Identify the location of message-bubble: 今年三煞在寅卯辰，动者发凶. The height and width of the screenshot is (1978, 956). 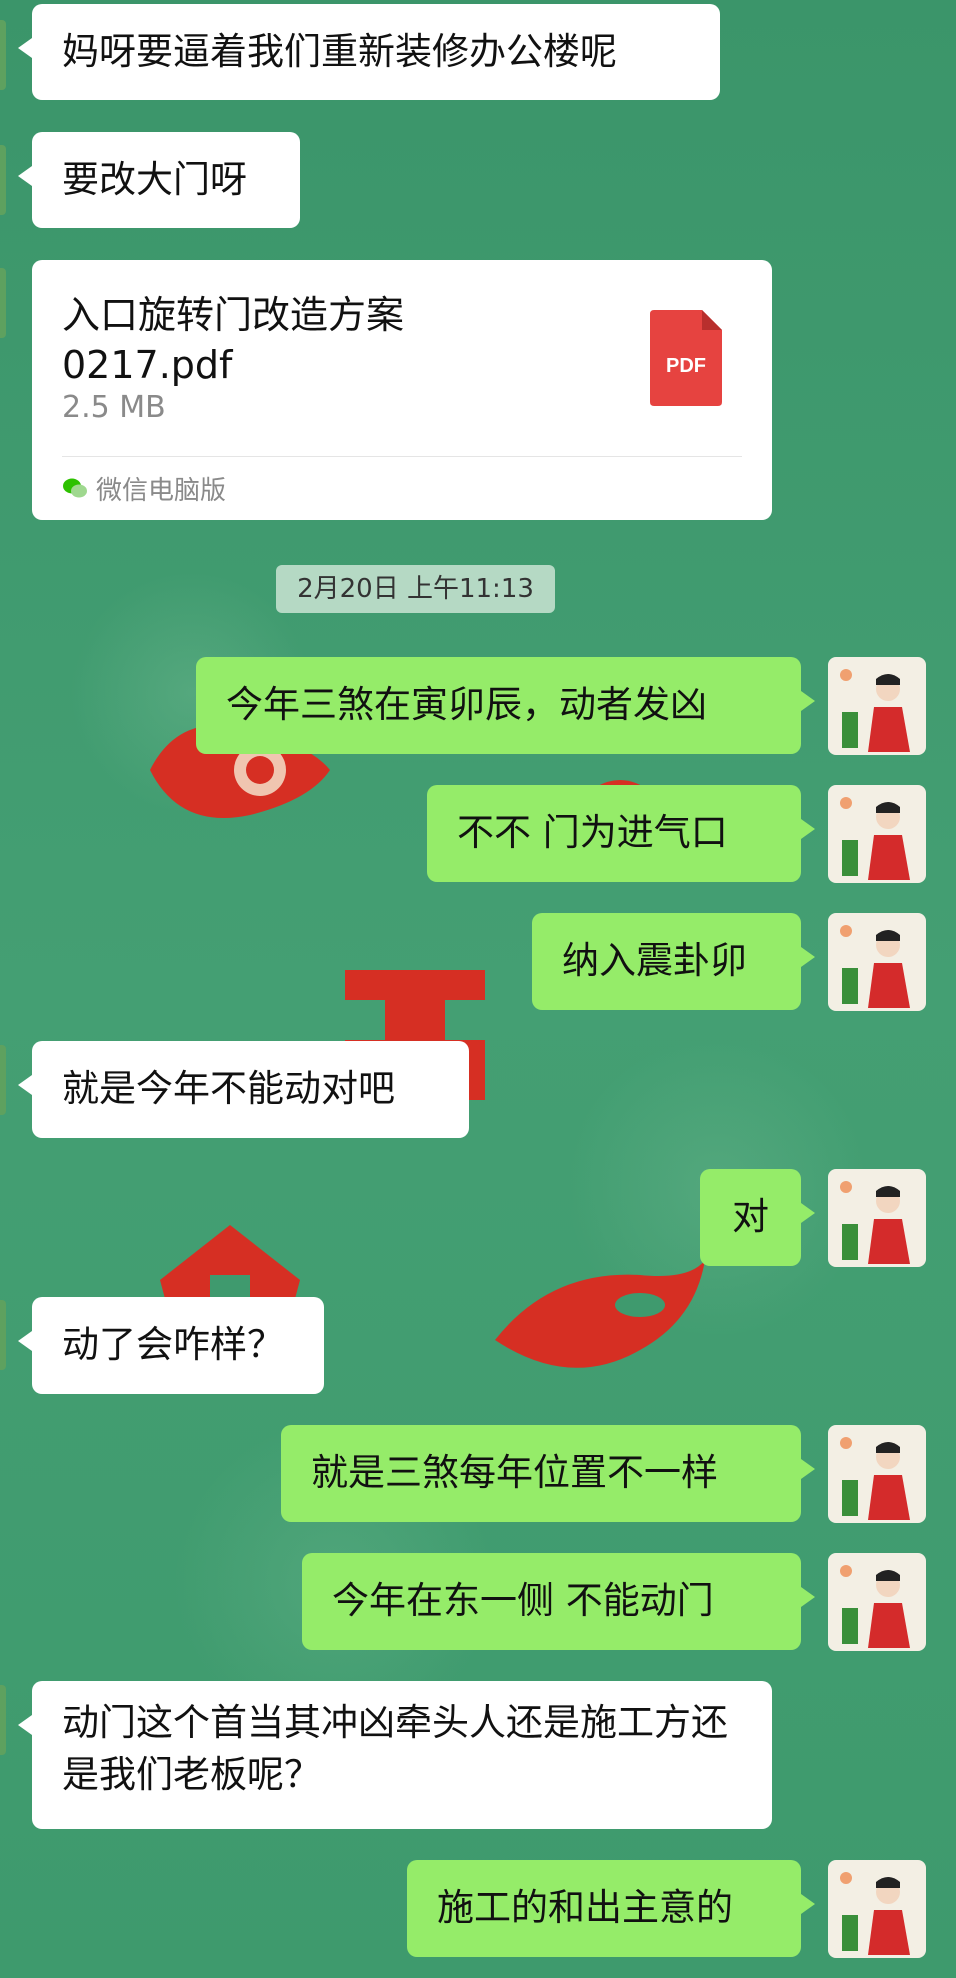
(505, 705).